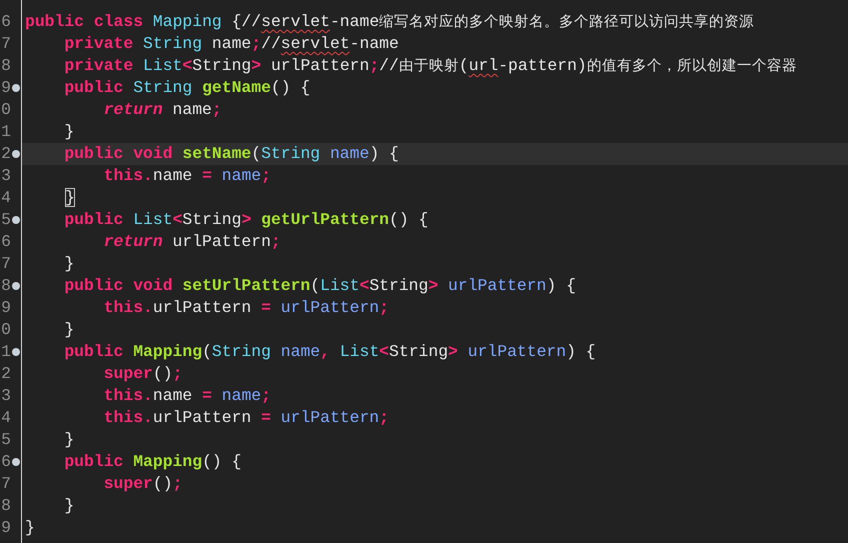 The width and height of the screenshot is (848, 543). Describe the element at coordinates (330, 352) in the screenshot. I see `code-line: public Mapping(String name, List<String> urlPattern) {` at that location.